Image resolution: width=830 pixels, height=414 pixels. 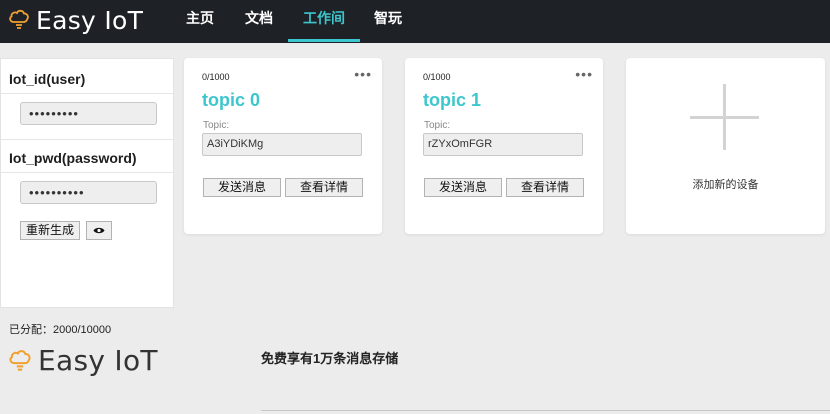 I want to click on footer-divider, so click(x=545, y=410).